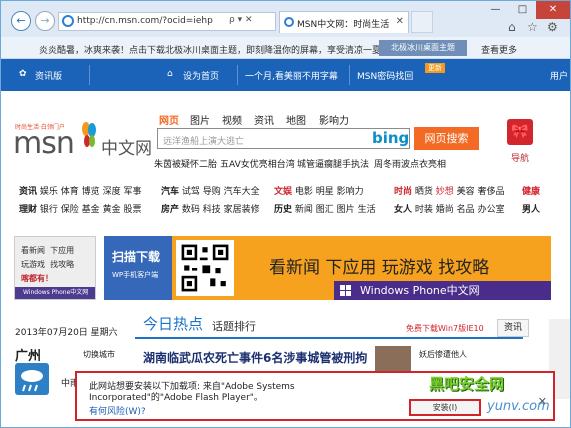 The width and height of the screenshot is (571, 428). Describe the element at coordinates (446, 138) in the screenshot. I see `web-search-button: 网页搜索` at that location.